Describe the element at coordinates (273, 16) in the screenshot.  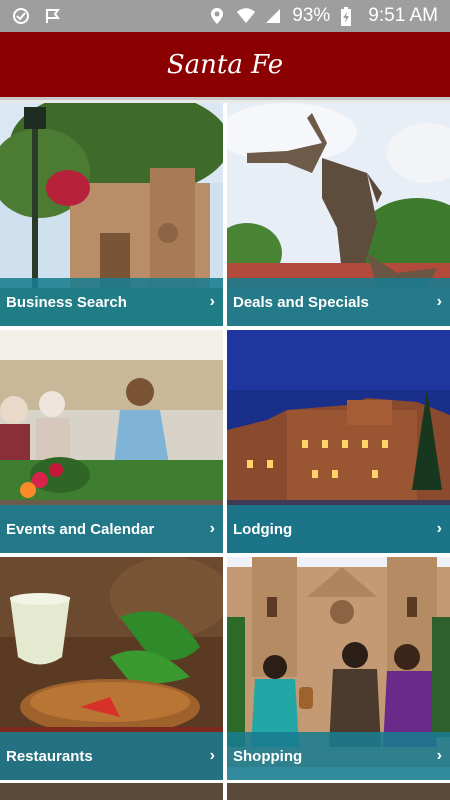
I see `signal-icon` at that location.